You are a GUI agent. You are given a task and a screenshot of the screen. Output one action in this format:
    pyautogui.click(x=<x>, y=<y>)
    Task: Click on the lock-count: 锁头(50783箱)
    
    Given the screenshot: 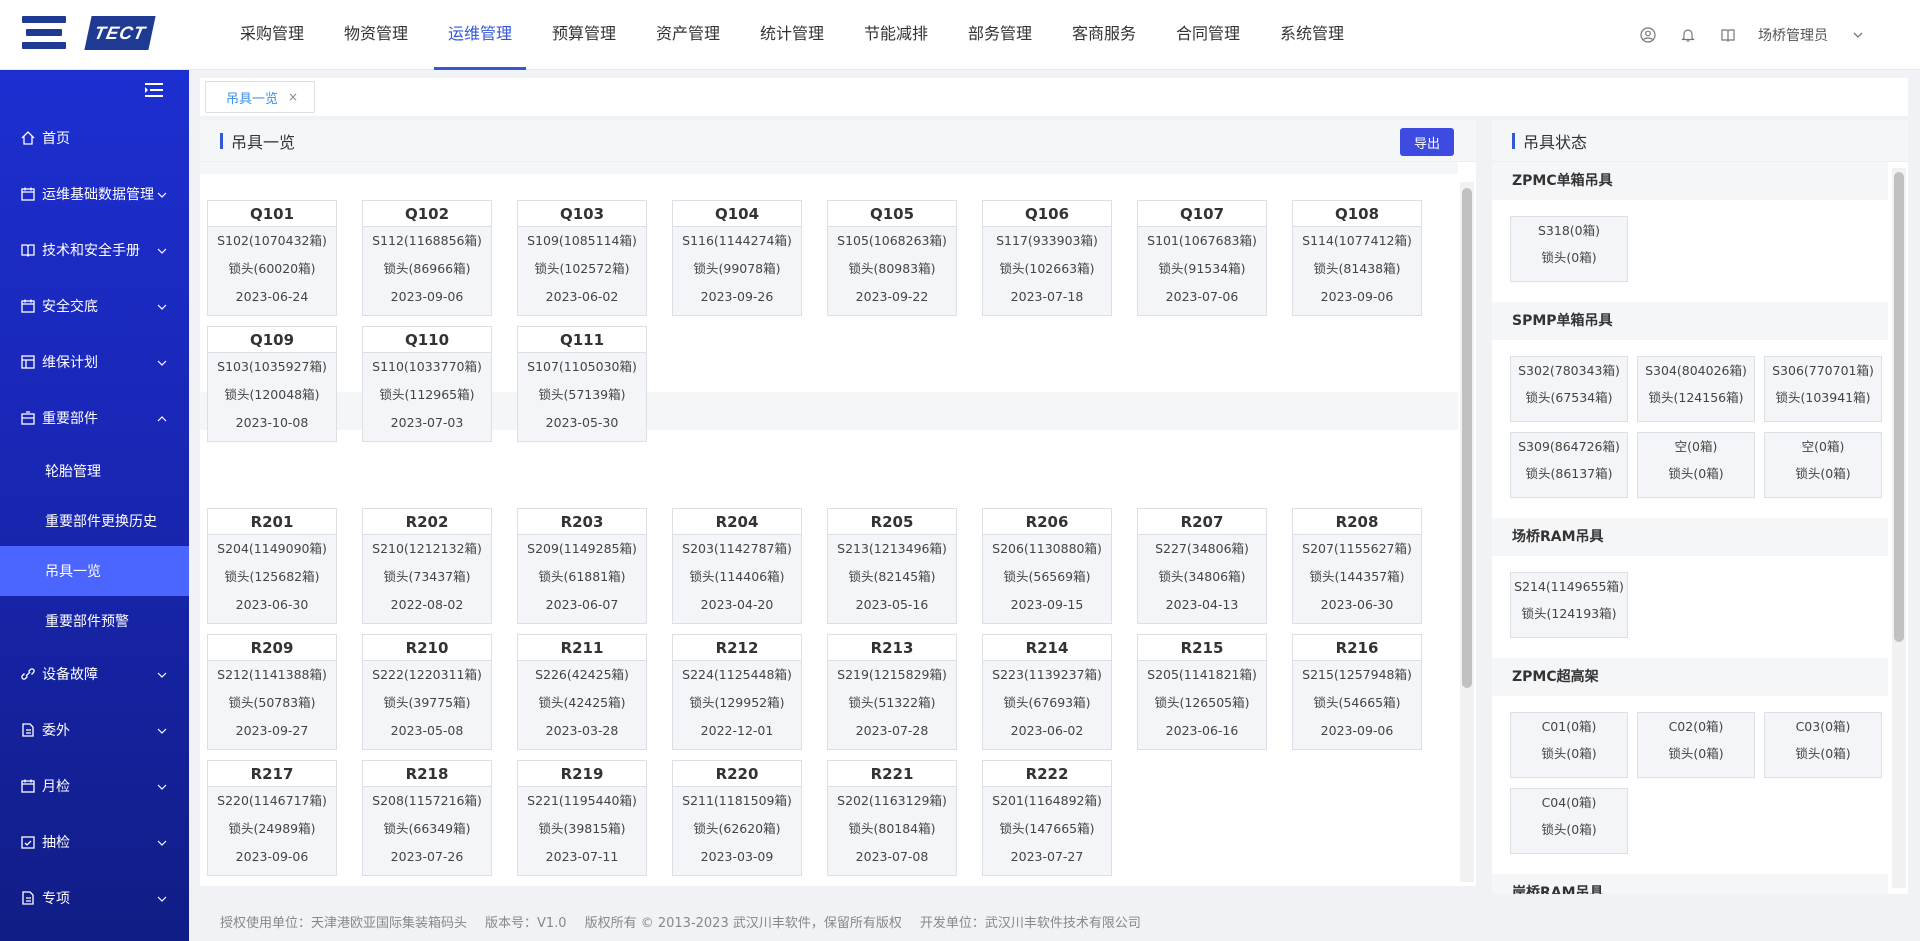 What is the action you would take?
    pyautogui.click(x=272, y=702)
    